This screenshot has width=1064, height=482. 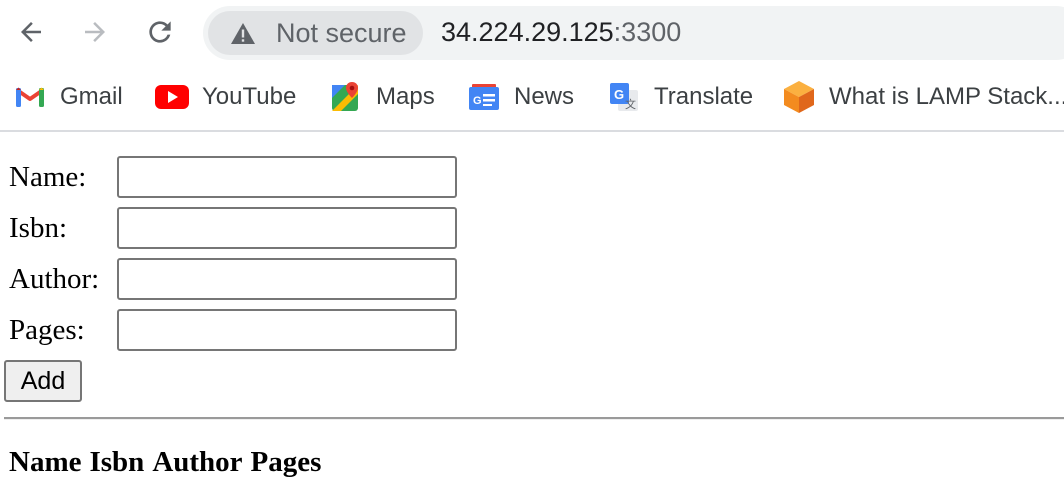 What do you see at coordinates (544, 96) in the screenshot?
I see `bookmark-label: News` at bounding box center [544, 96].